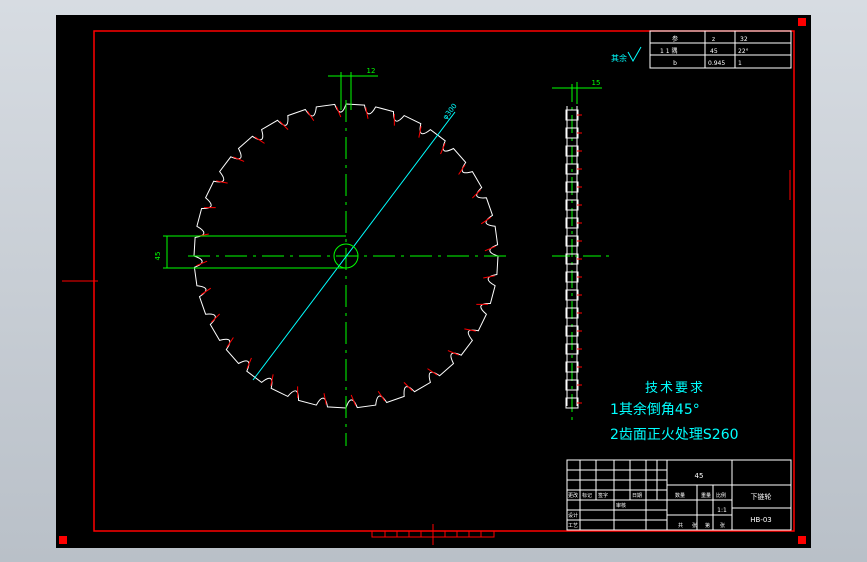 The image size is (867, 562). What do you see at coordinates (573, 515) in the screenshot?
I see `tb-cell-4: 设计` at bounding box center [573, 515].